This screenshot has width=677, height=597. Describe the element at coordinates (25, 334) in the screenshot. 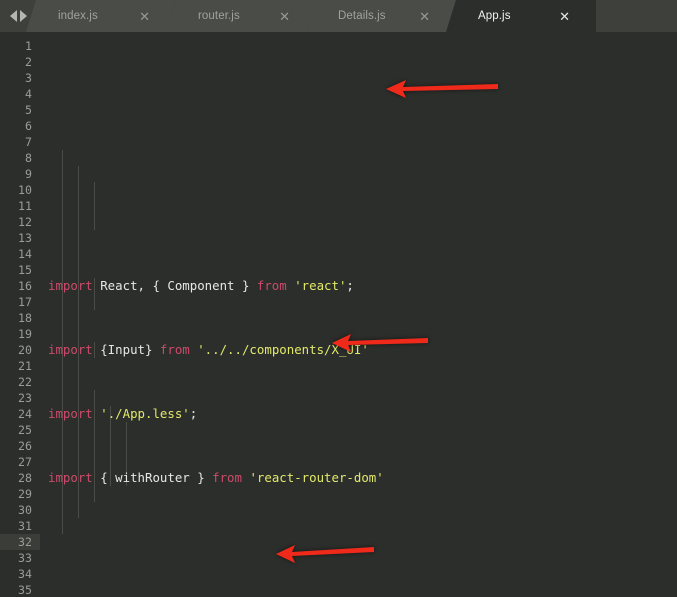

I see `line-number: 19` at that location.